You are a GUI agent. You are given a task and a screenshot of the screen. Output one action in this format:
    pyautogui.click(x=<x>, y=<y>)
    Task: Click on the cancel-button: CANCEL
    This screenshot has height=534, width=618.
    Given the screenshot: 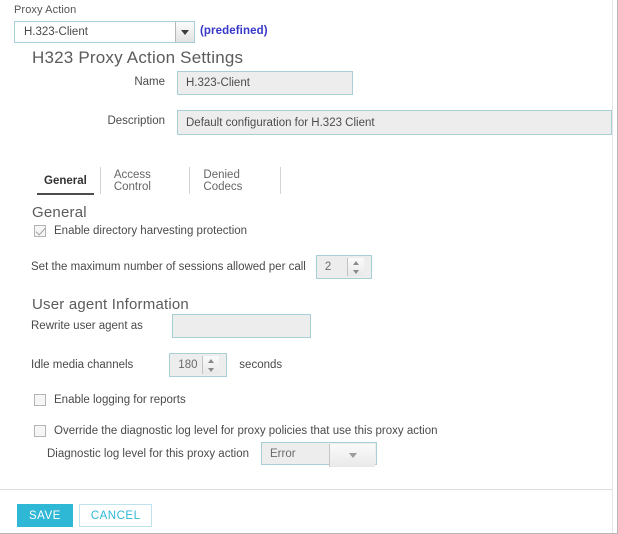 What is the action you would take?
    pyautogui.click(x=115, y=515)
    